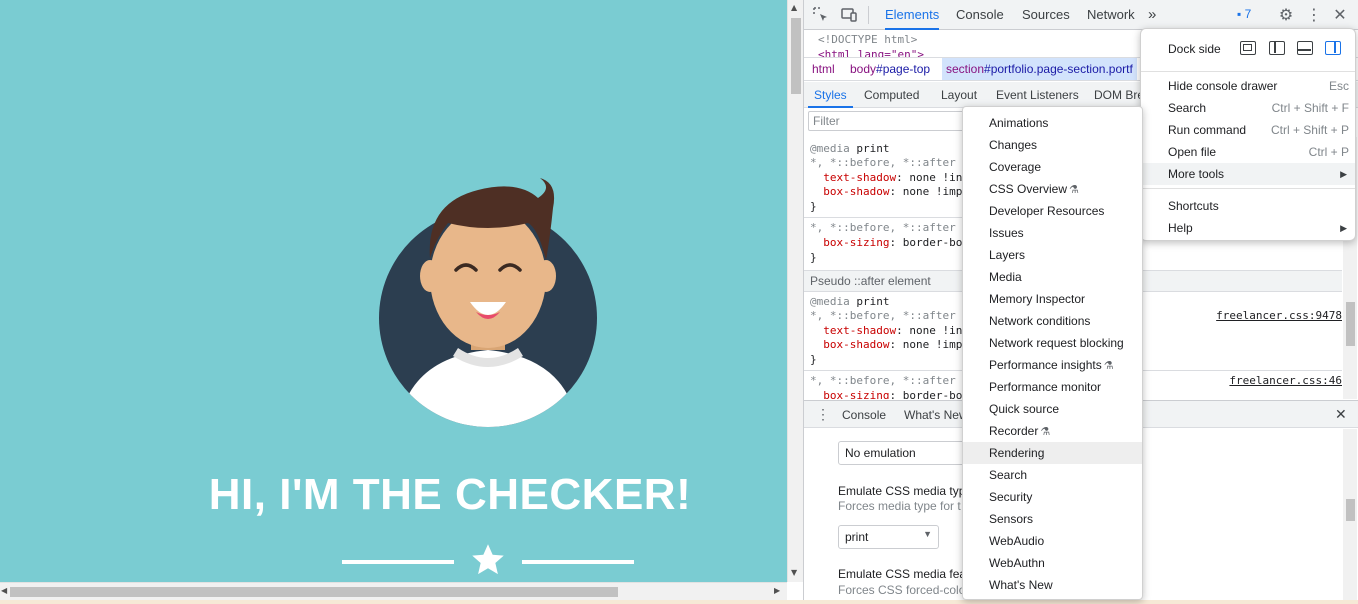 The height and width of the screenshot is (604, 1358). I want to click on tools-item-webauthn: WebAuthn, so click(1052, 563).